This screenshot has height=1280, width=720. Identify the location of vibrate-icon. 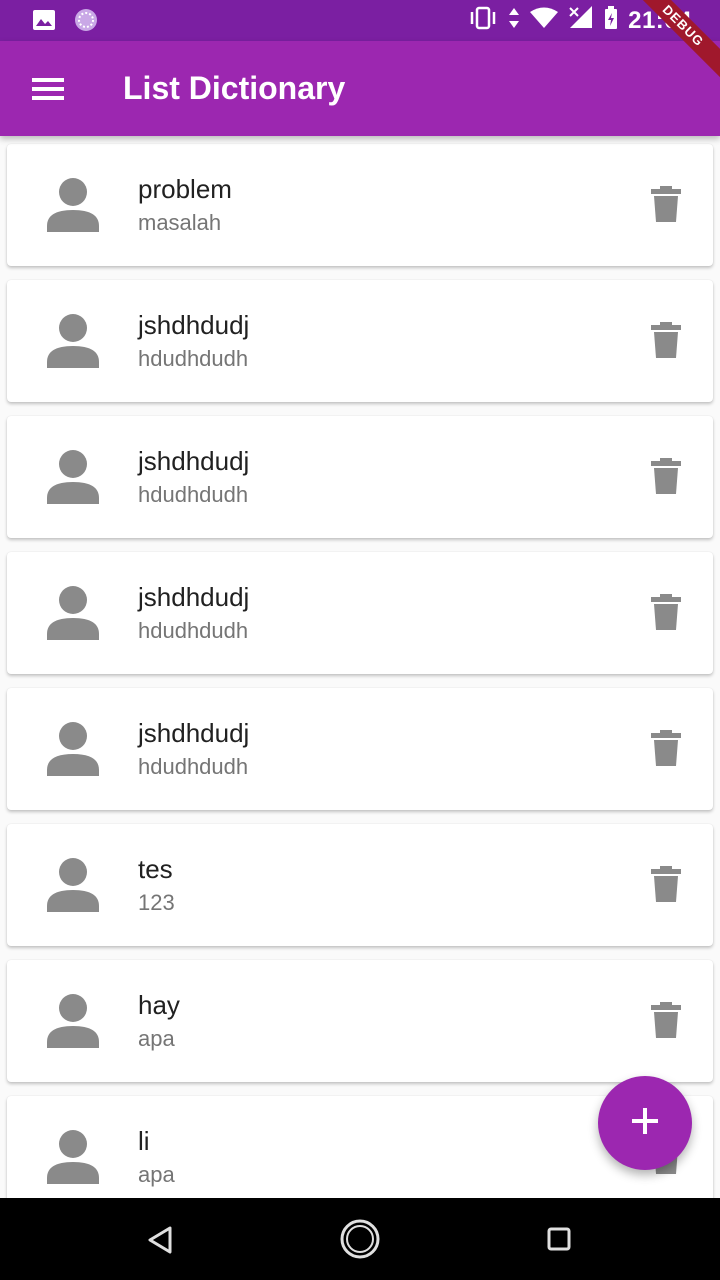
(483, 20).